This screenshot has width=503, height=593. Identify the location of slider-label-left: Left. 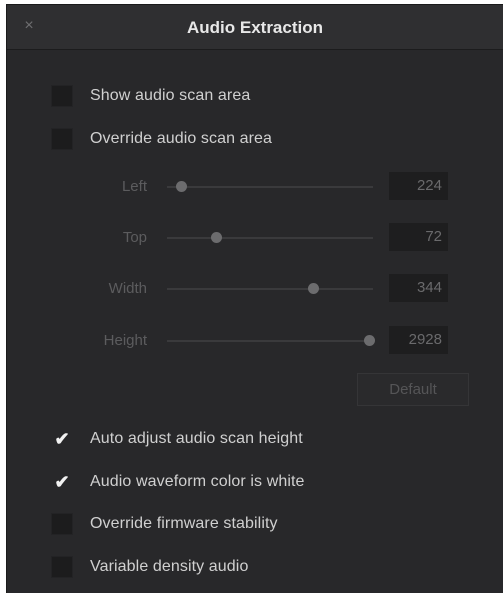
(134, 186).